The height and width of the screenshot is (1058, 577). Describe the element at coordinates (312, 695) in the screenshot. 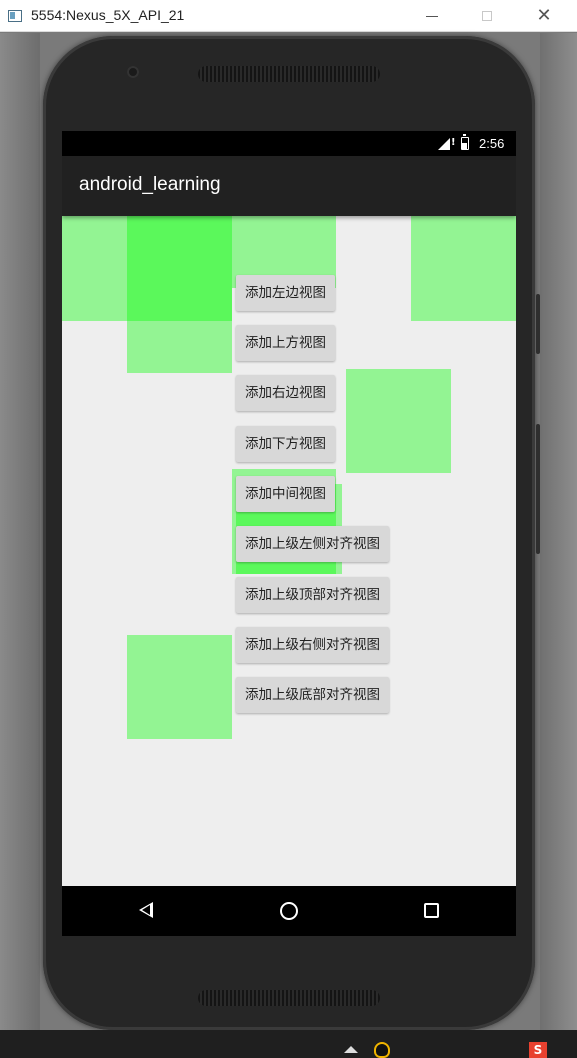

I see `add-parent-bottom-align-button: 添加上级底部对齐视图` at that location.